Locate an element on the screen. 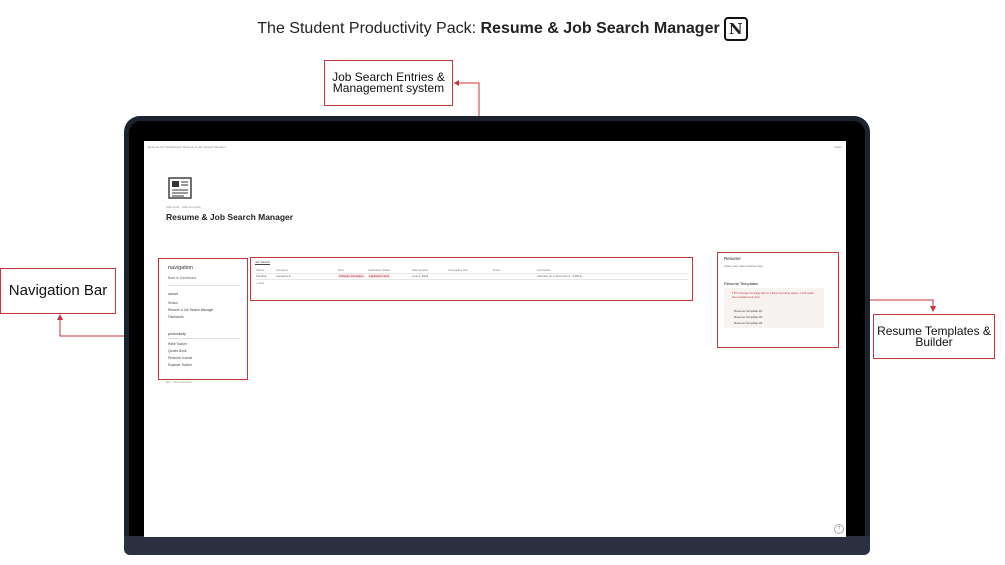  column-header: Application Status is located at coordinates (379, 270).